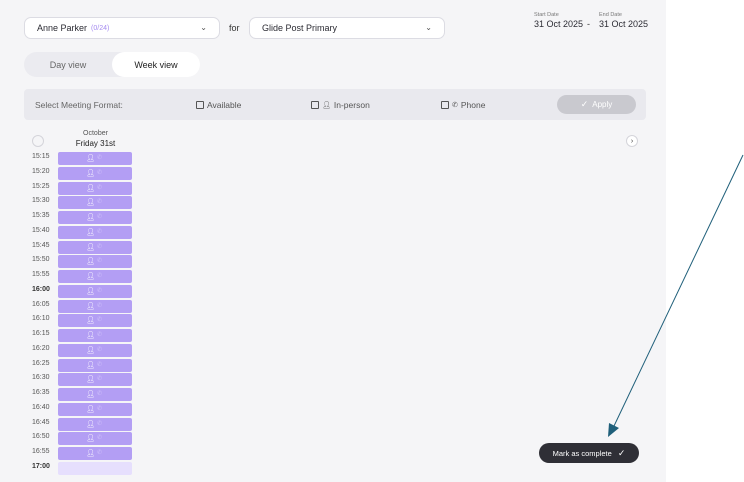  Describe the element at coordinates (62, 28) in the screenshot. I see `staff-name: Anne Parker` at that location.